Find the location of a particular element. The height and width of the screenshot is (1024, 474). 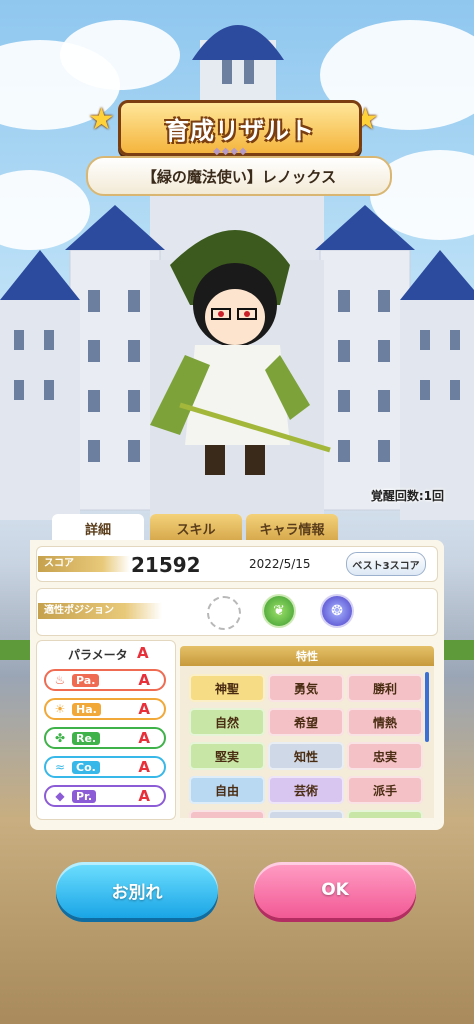

character-name-banner: 【緑の魔法使い】レノックス is located at coordinates (239, 176).